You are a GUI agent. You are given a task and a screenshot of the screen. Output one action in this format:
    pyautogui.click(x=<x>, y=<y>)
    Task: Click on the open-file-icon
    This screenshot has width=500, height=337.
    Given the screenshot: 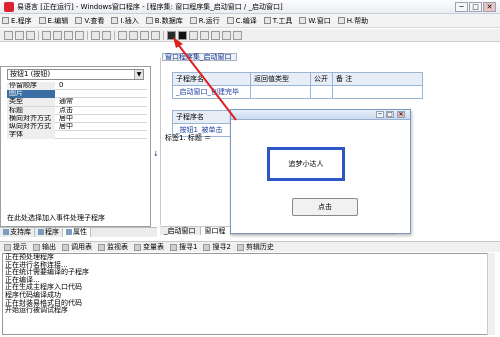 What is the action you would take?
    pyautogui.click(x=19, y=35)
    